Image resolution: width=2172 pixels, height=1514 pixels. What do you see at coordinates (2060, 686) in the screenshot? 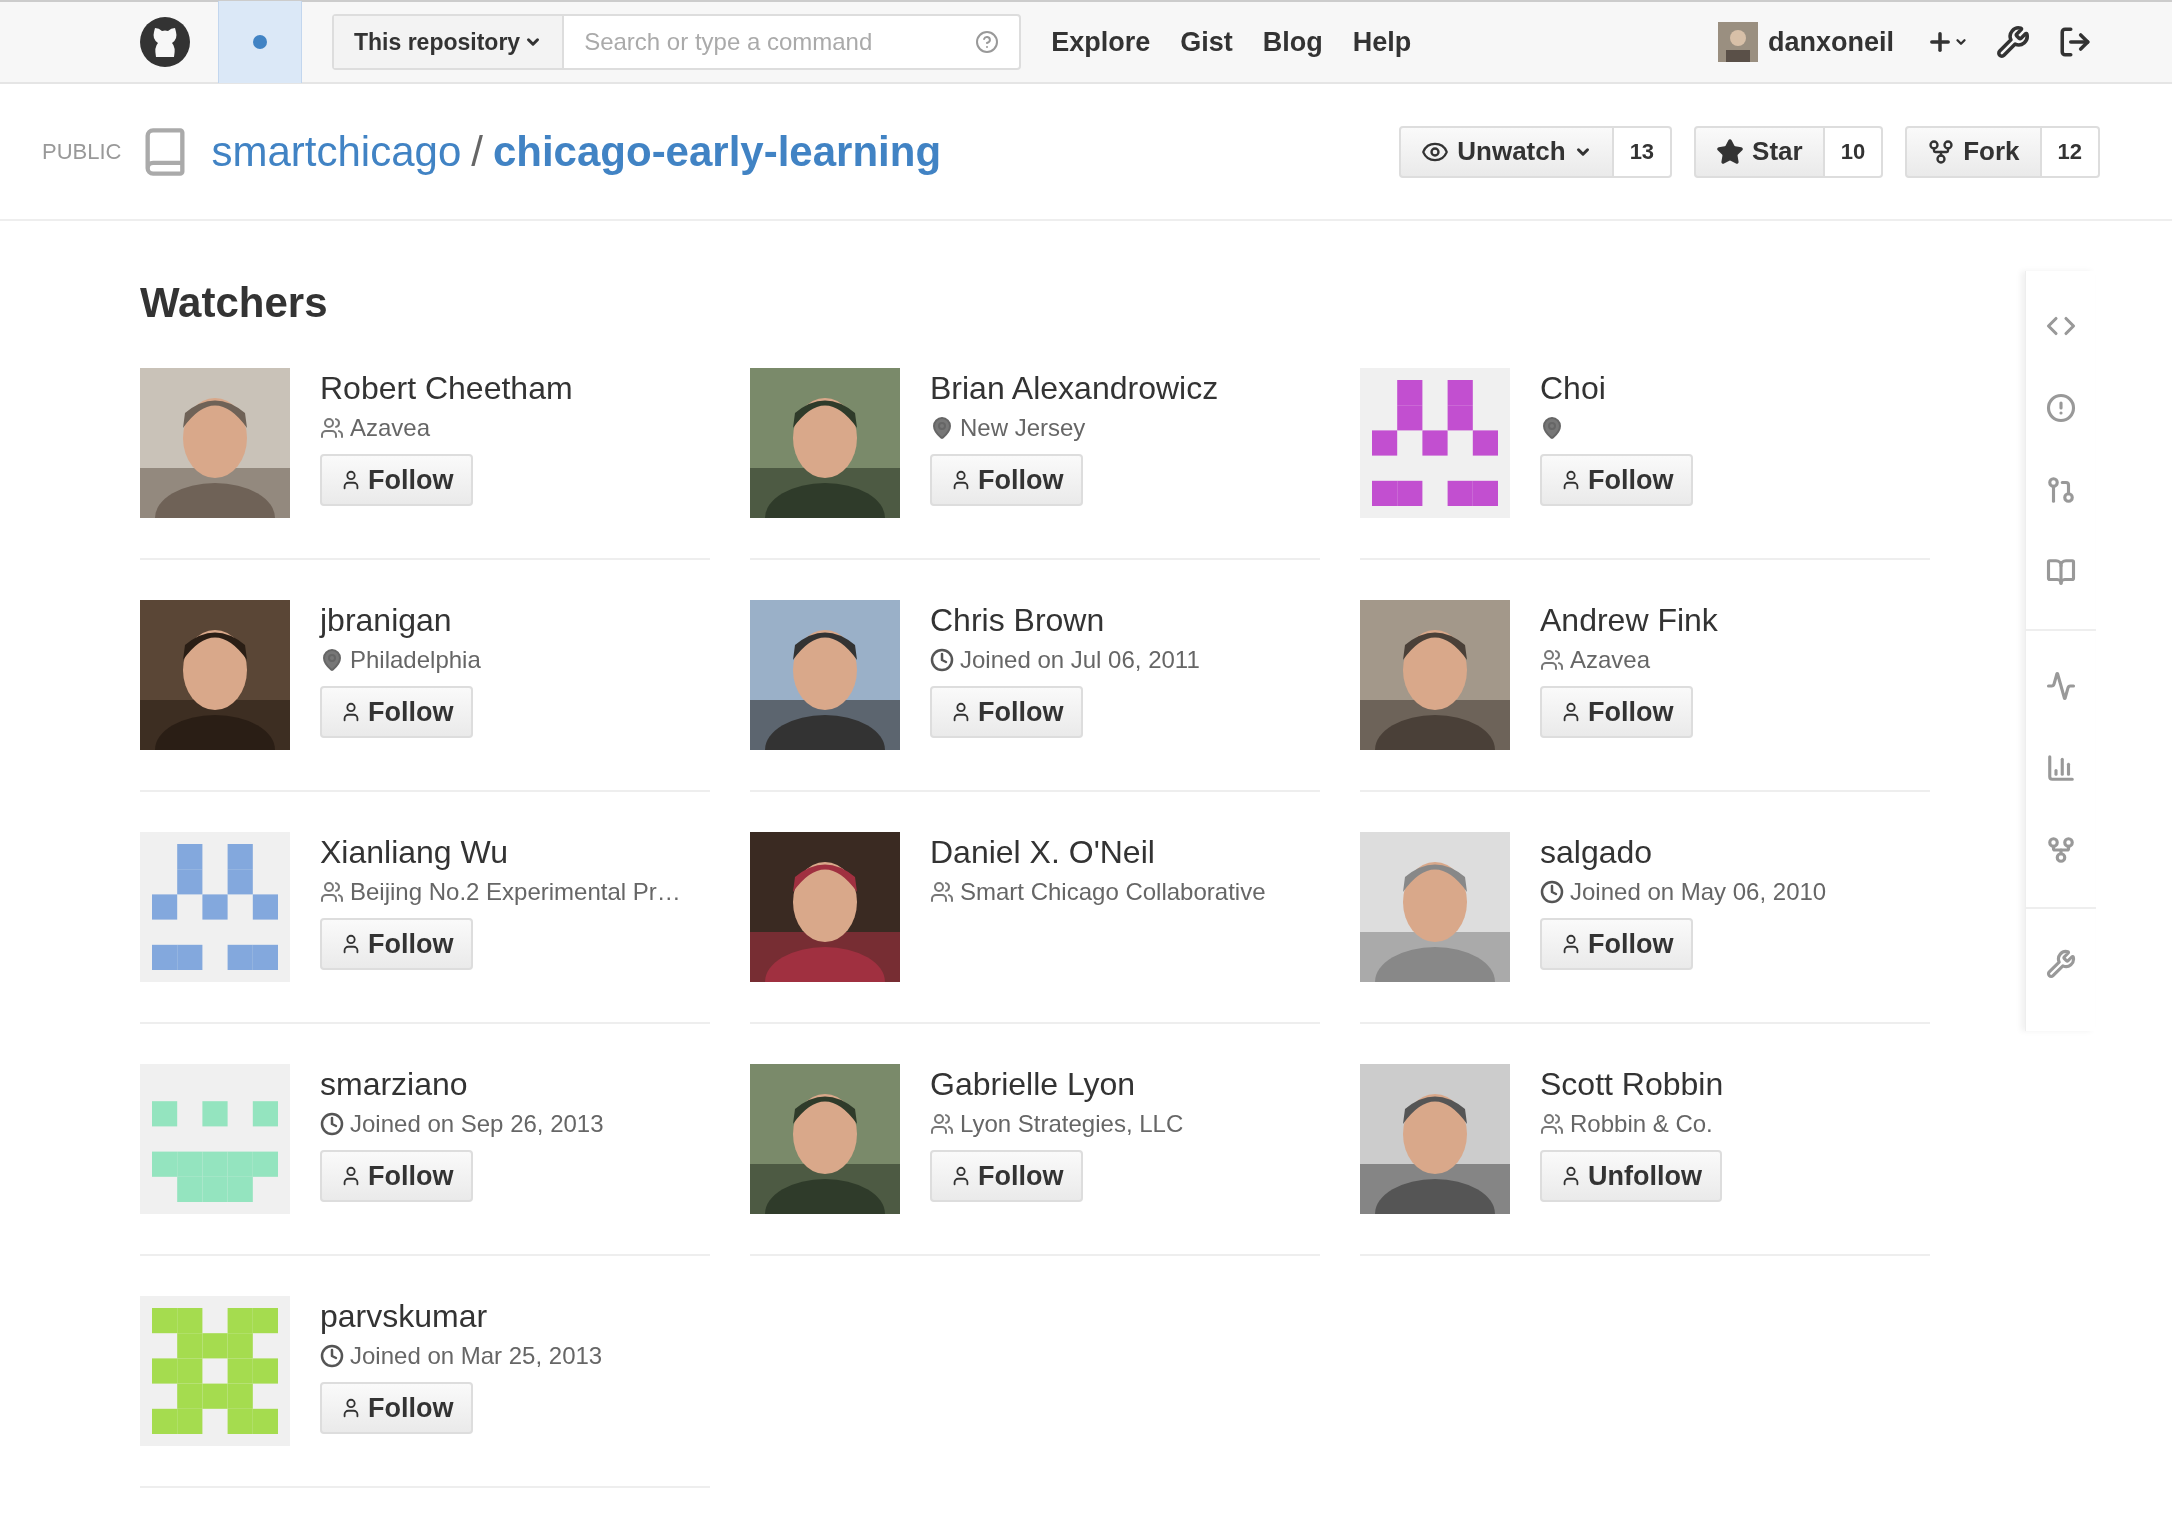
I see `pulse-icon` at bounding box center [2060, 686].